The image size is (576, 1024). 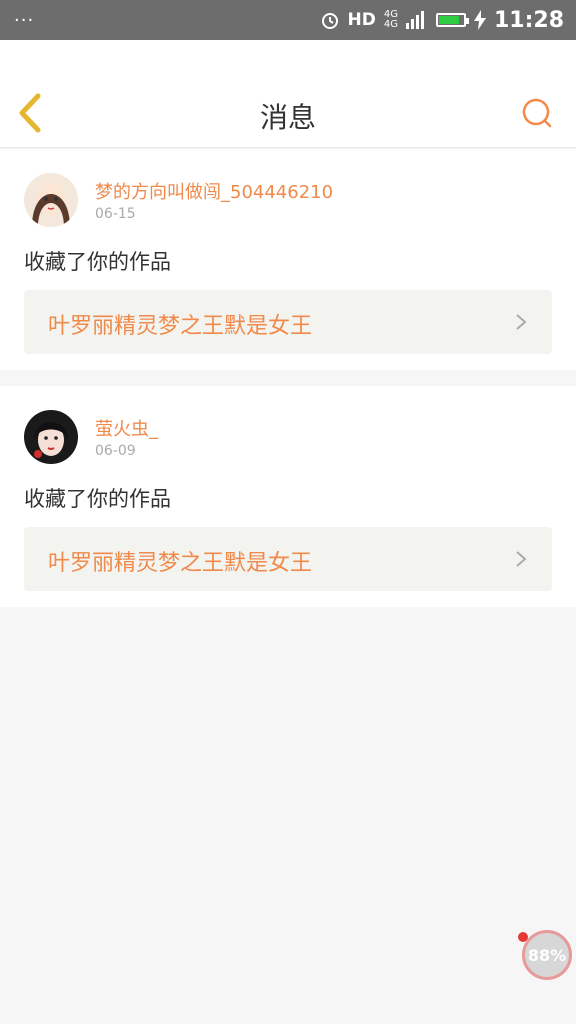 I want to click on battery-level, so click(x=448, y=20).